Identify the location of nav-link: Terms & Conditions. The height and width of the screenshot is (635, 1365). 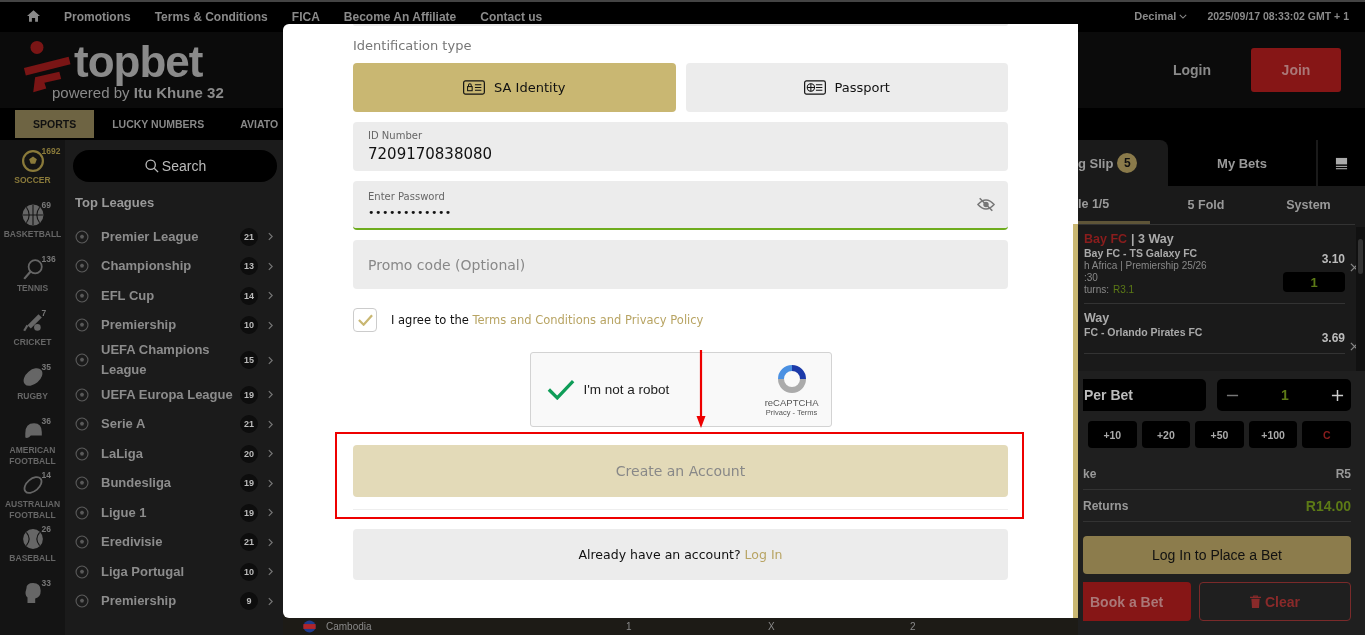
(211, 17).